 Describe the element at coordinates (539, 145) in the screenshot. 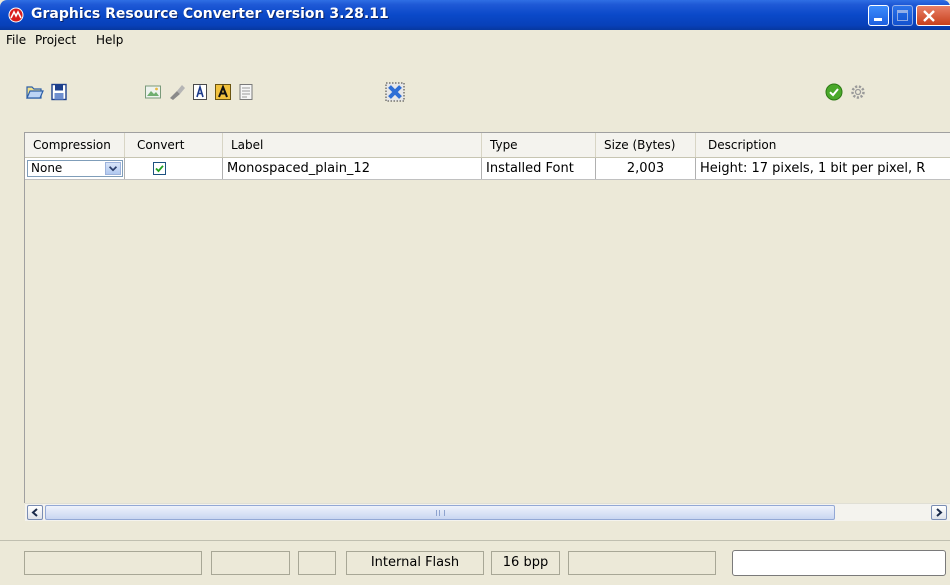

I see `col-type: Type` at that location.